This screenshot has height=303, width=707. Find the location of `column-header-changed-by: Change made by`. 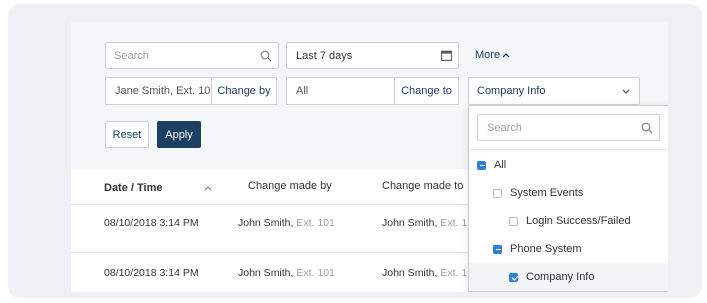

column-header-changed-by: Change made by is located at coordinates (290, 186).